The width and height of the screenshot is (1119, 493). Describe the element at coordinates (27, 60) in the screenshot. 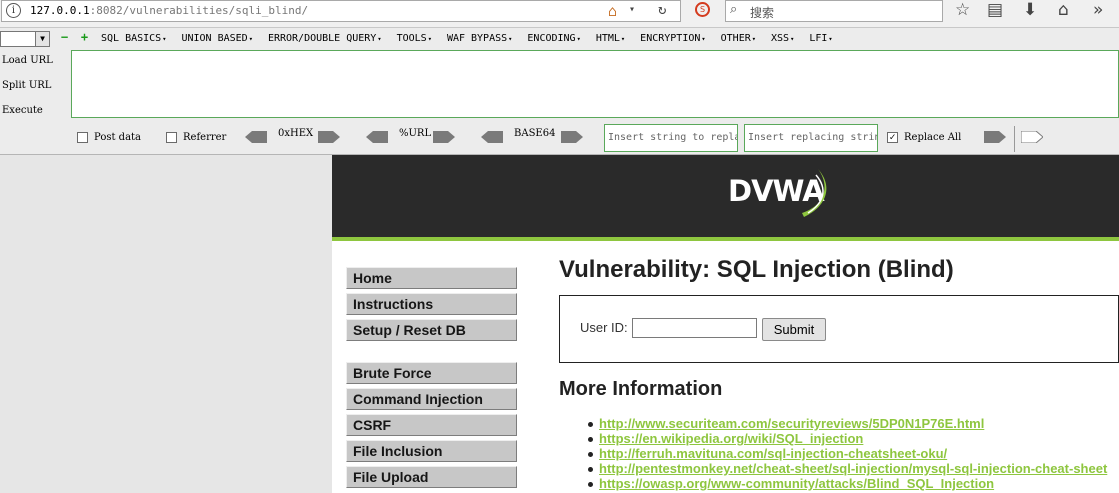

I see `load-url-button: Load URL` at that location.